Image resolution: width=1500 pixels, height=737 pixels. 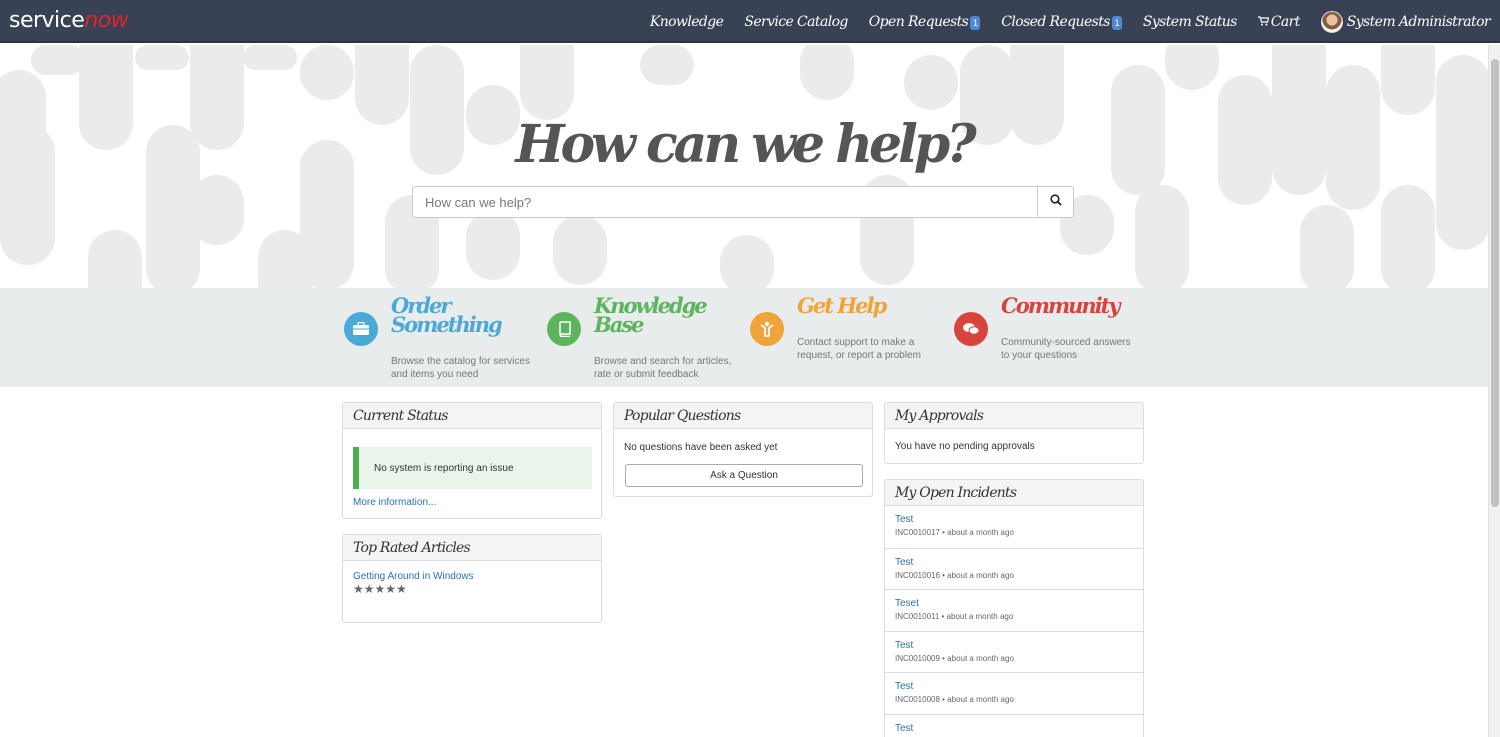 What do you see at coordinates (1263, 22) in the screenshot?
I see `cart-icon` at bounding box center [1263, 22].